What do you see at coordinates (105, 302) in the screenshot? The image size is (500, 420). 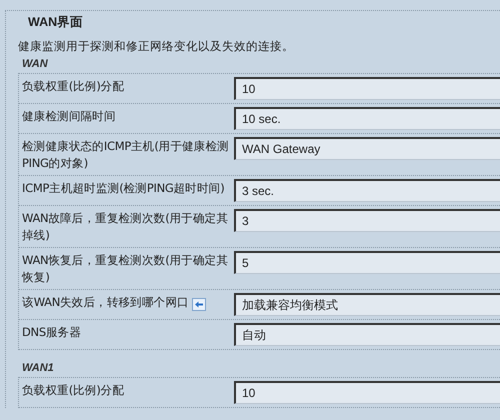 I see `setting-label: 该WAN失效后，转移到哪个网口` at bounding box center [105, 302].